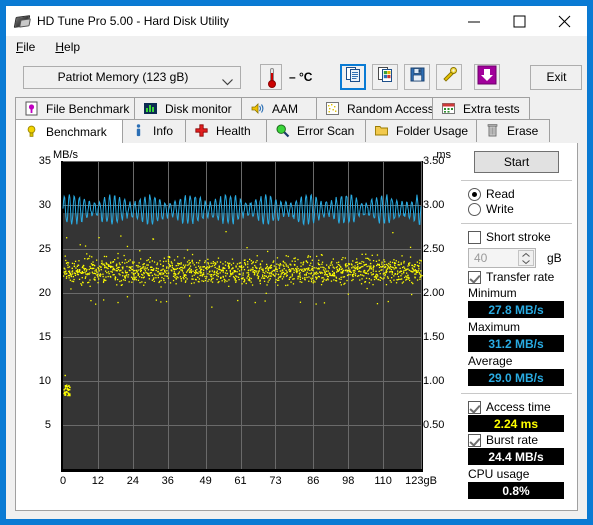  I want to click on tab-benchmark: Benchmark, so click(69, 131).